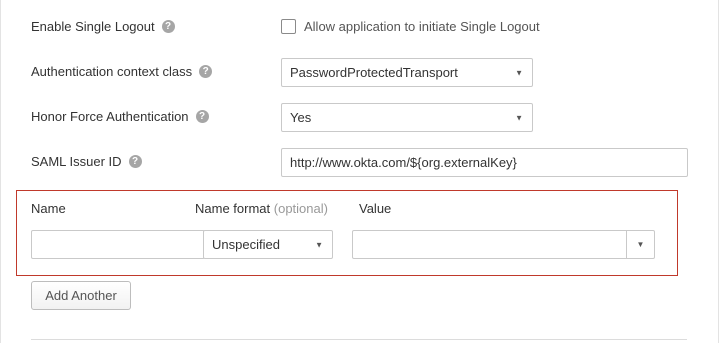  I want to click on attr-format-header-label: Name format, so click(233, 208).